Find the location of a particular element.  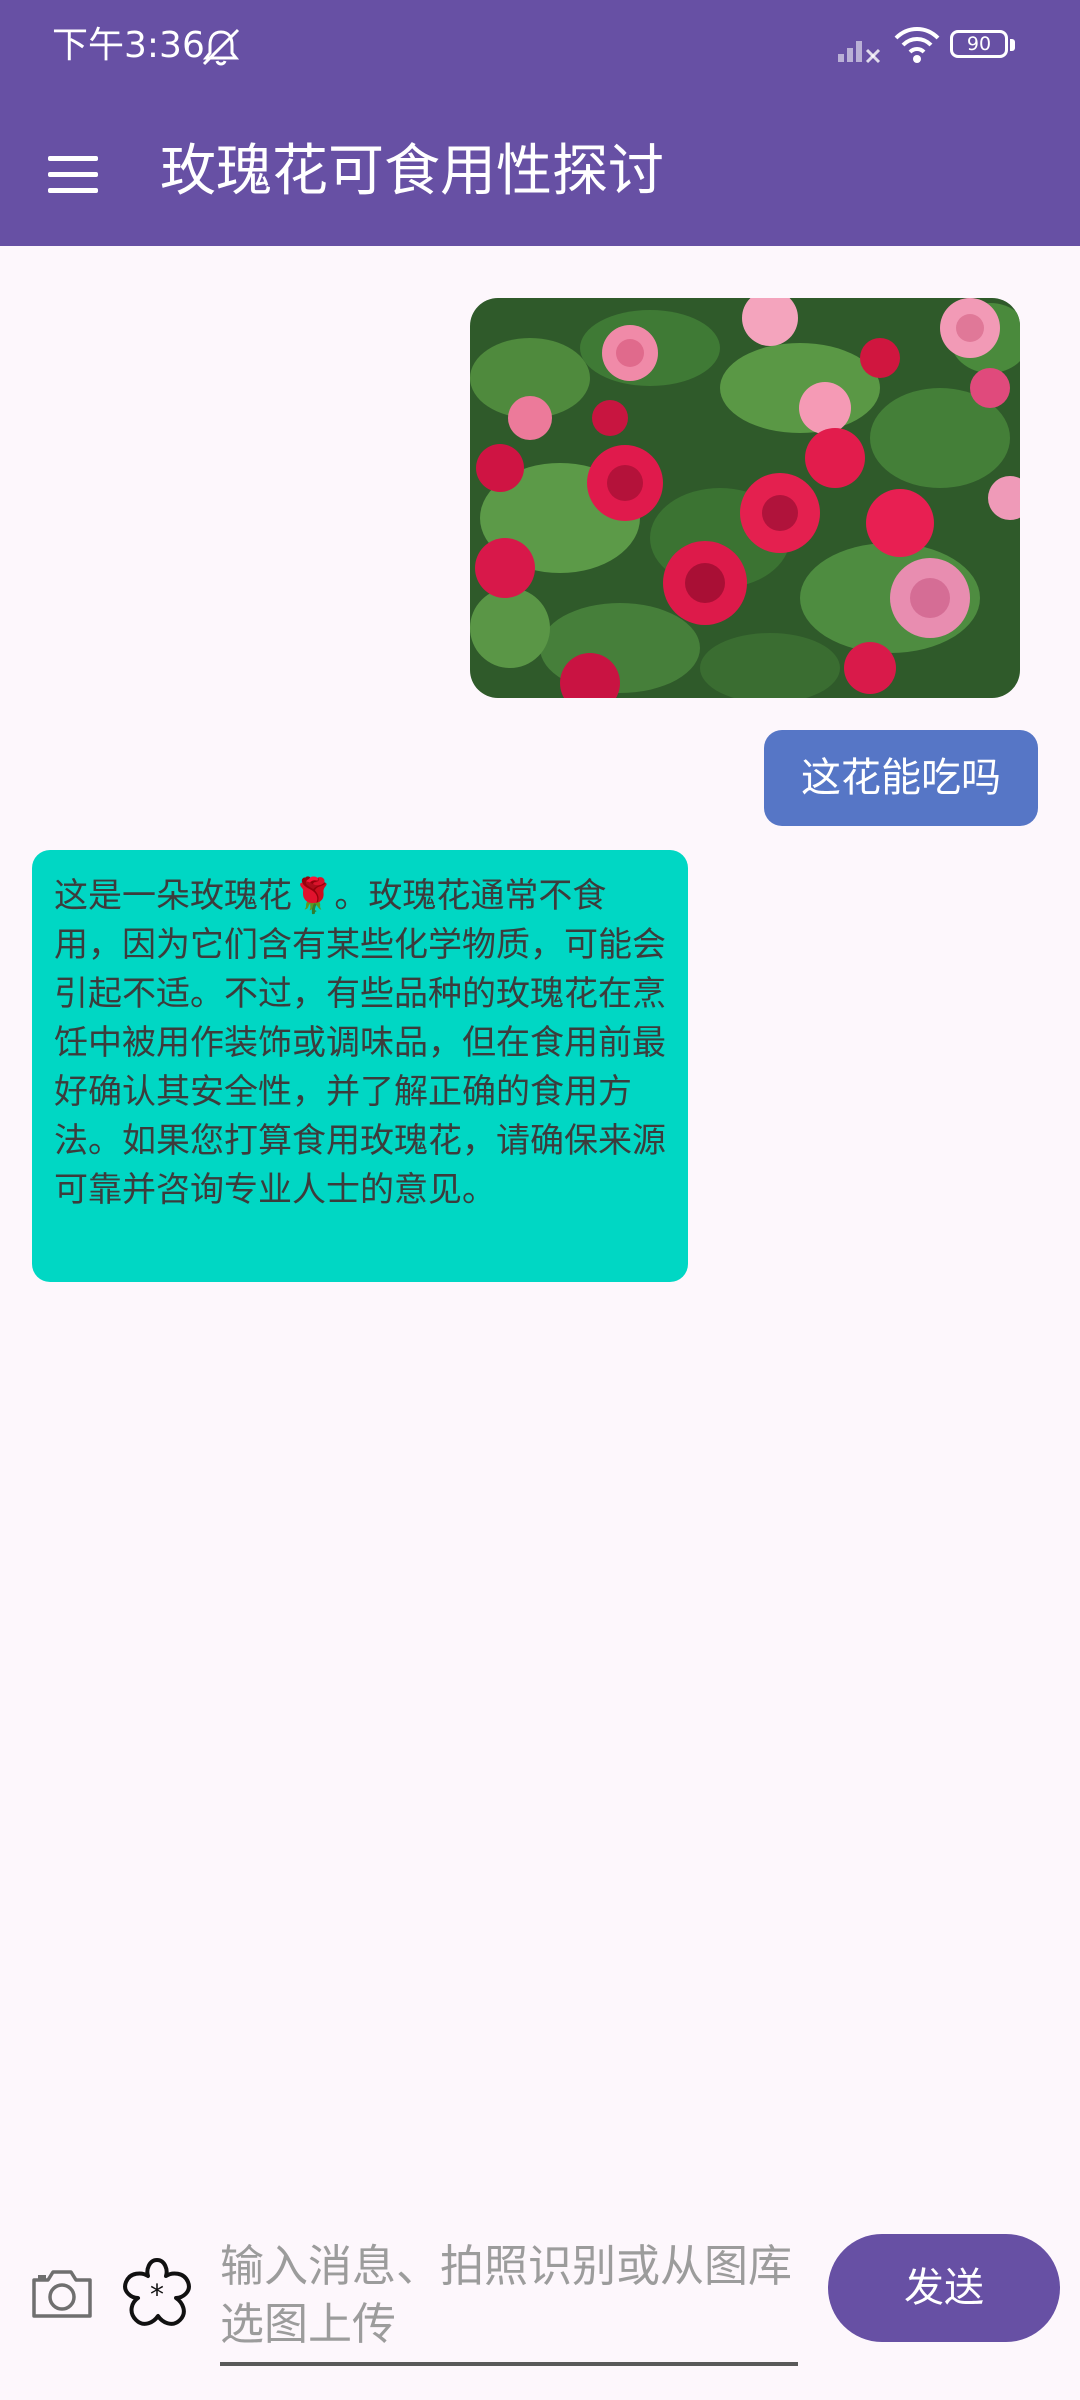

send-button-label: 发送 is located at coordinates (944, 2288).